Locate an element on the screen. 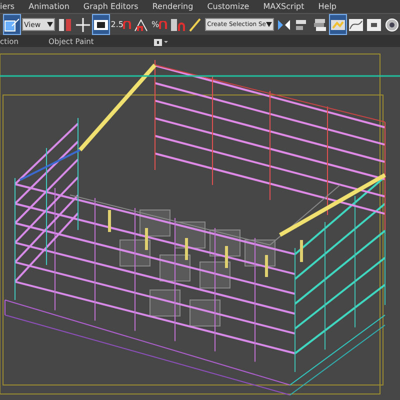 Image resolution: width=400 pixels, height=400 pixels. menu-item: iers is located at coordinates (7, 6).